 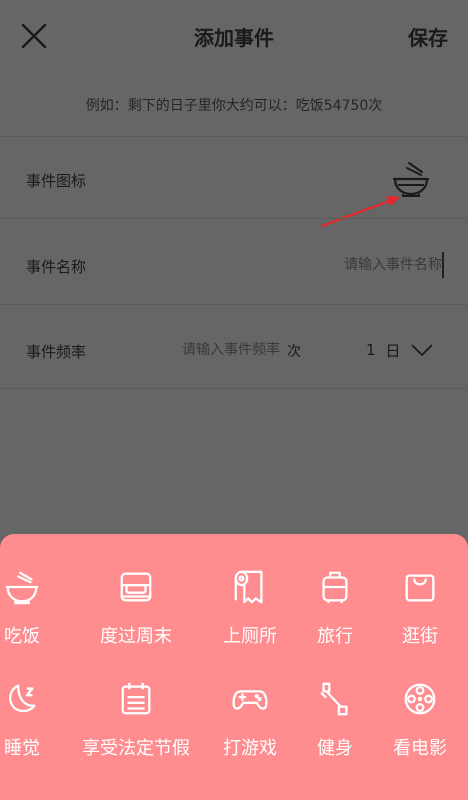 I want to click on shopping-bag-icon, so click(x=420, y=588).